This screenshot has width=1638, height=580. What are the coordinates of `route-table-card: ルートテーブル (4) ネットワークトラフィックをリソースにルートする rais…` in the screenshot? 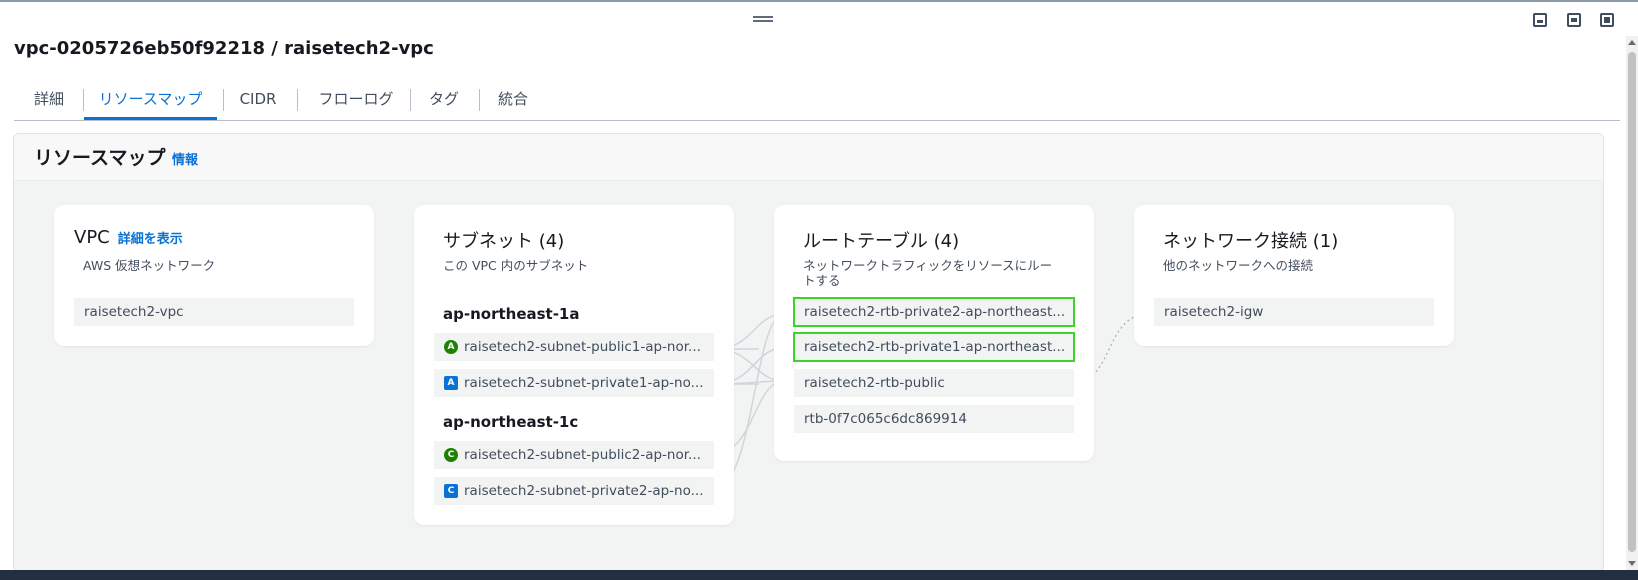 It's located at (934, 333).